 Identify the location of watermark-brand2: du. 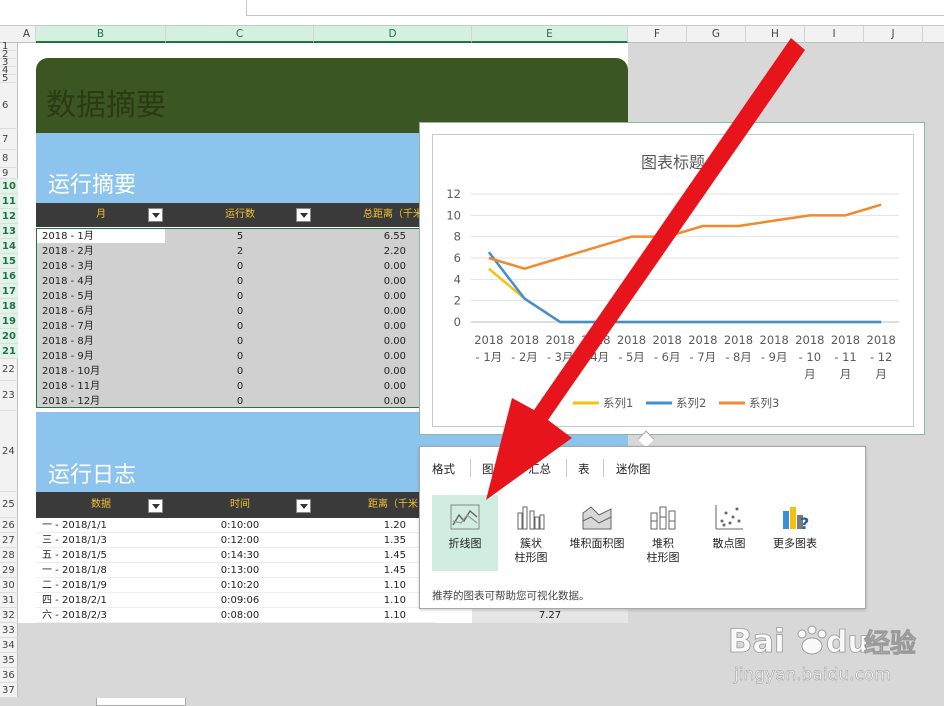
(847, 642).